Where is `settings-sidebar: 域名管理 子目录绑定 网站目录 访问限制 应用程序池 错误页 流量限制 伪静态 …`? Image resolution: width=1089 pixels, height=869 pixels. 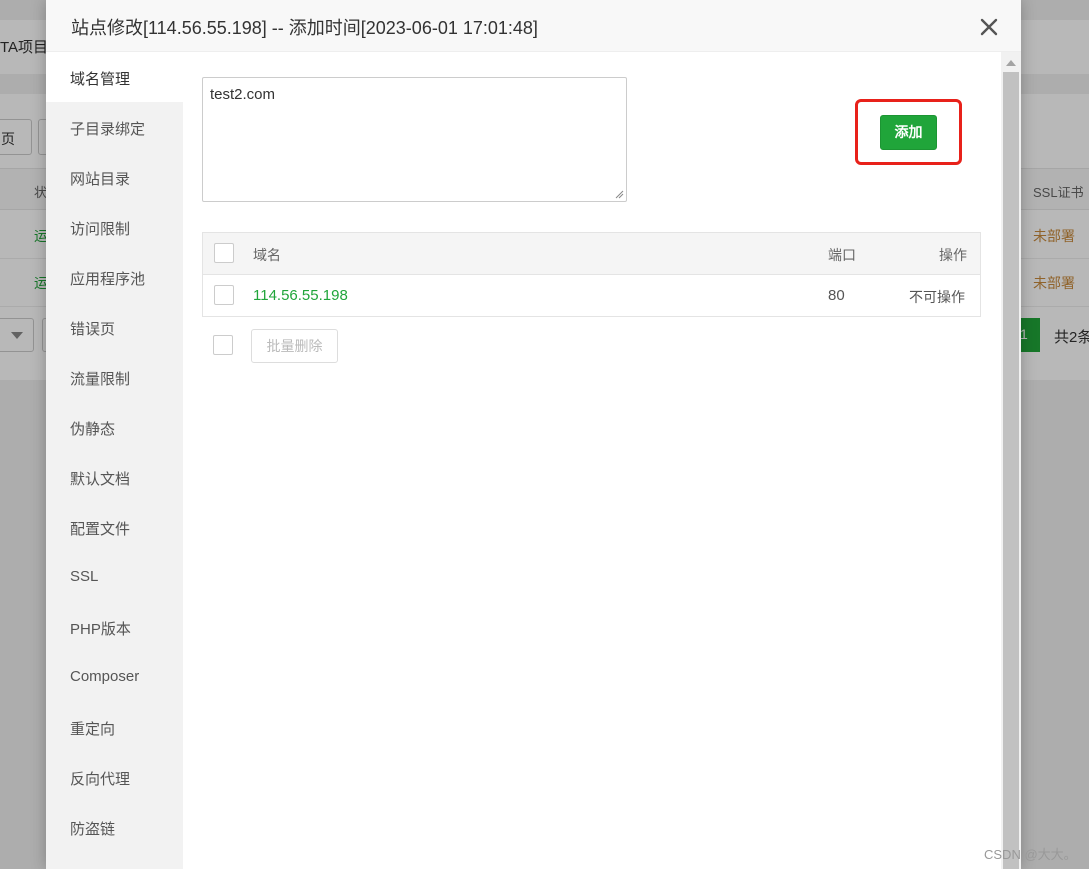
settings-sidebar: 域名管理 子目录绑定 网站目录 访问限制 应用程序池 错误页 流量限制 伪静态 … is located at coordinates (114, 460).